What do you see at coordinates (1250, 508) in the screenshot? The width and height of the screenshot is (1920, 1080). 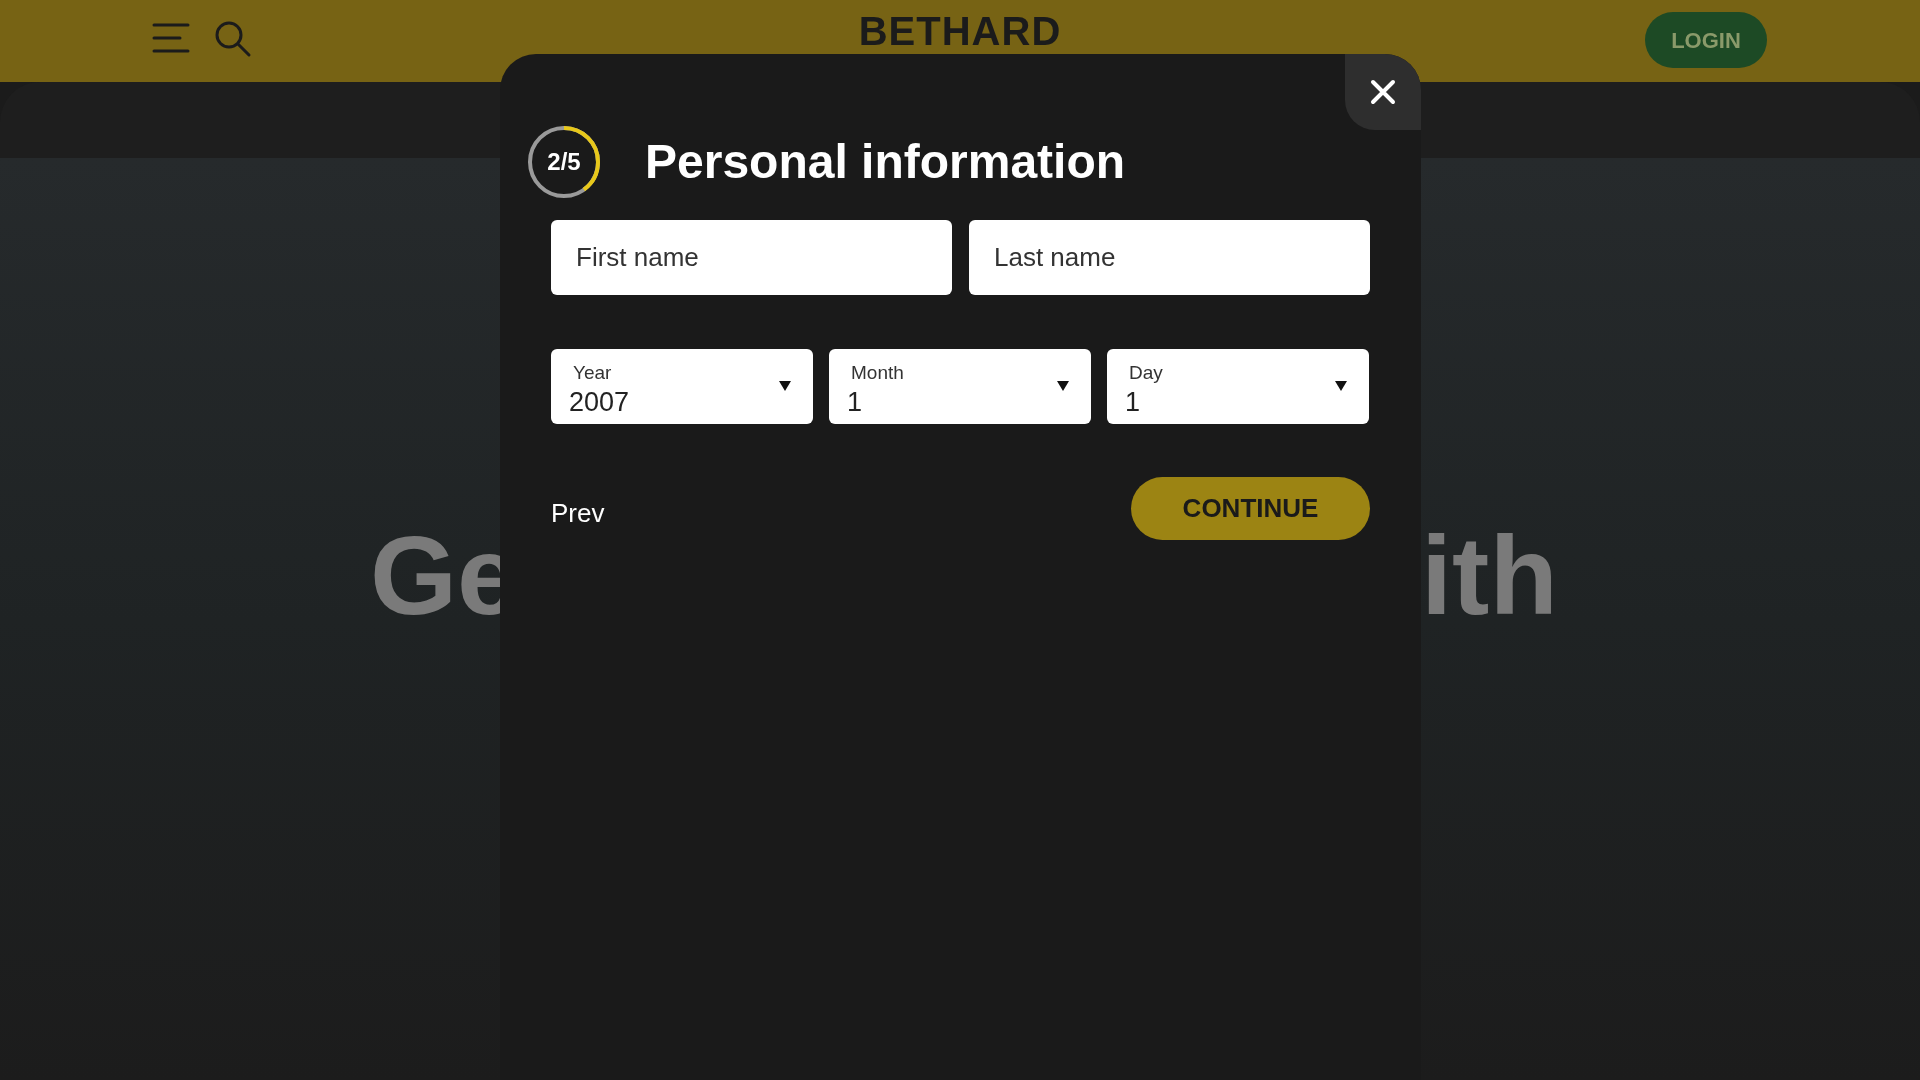 I see `continue-button: CONTINUE` at bounding box center [1250, 508].